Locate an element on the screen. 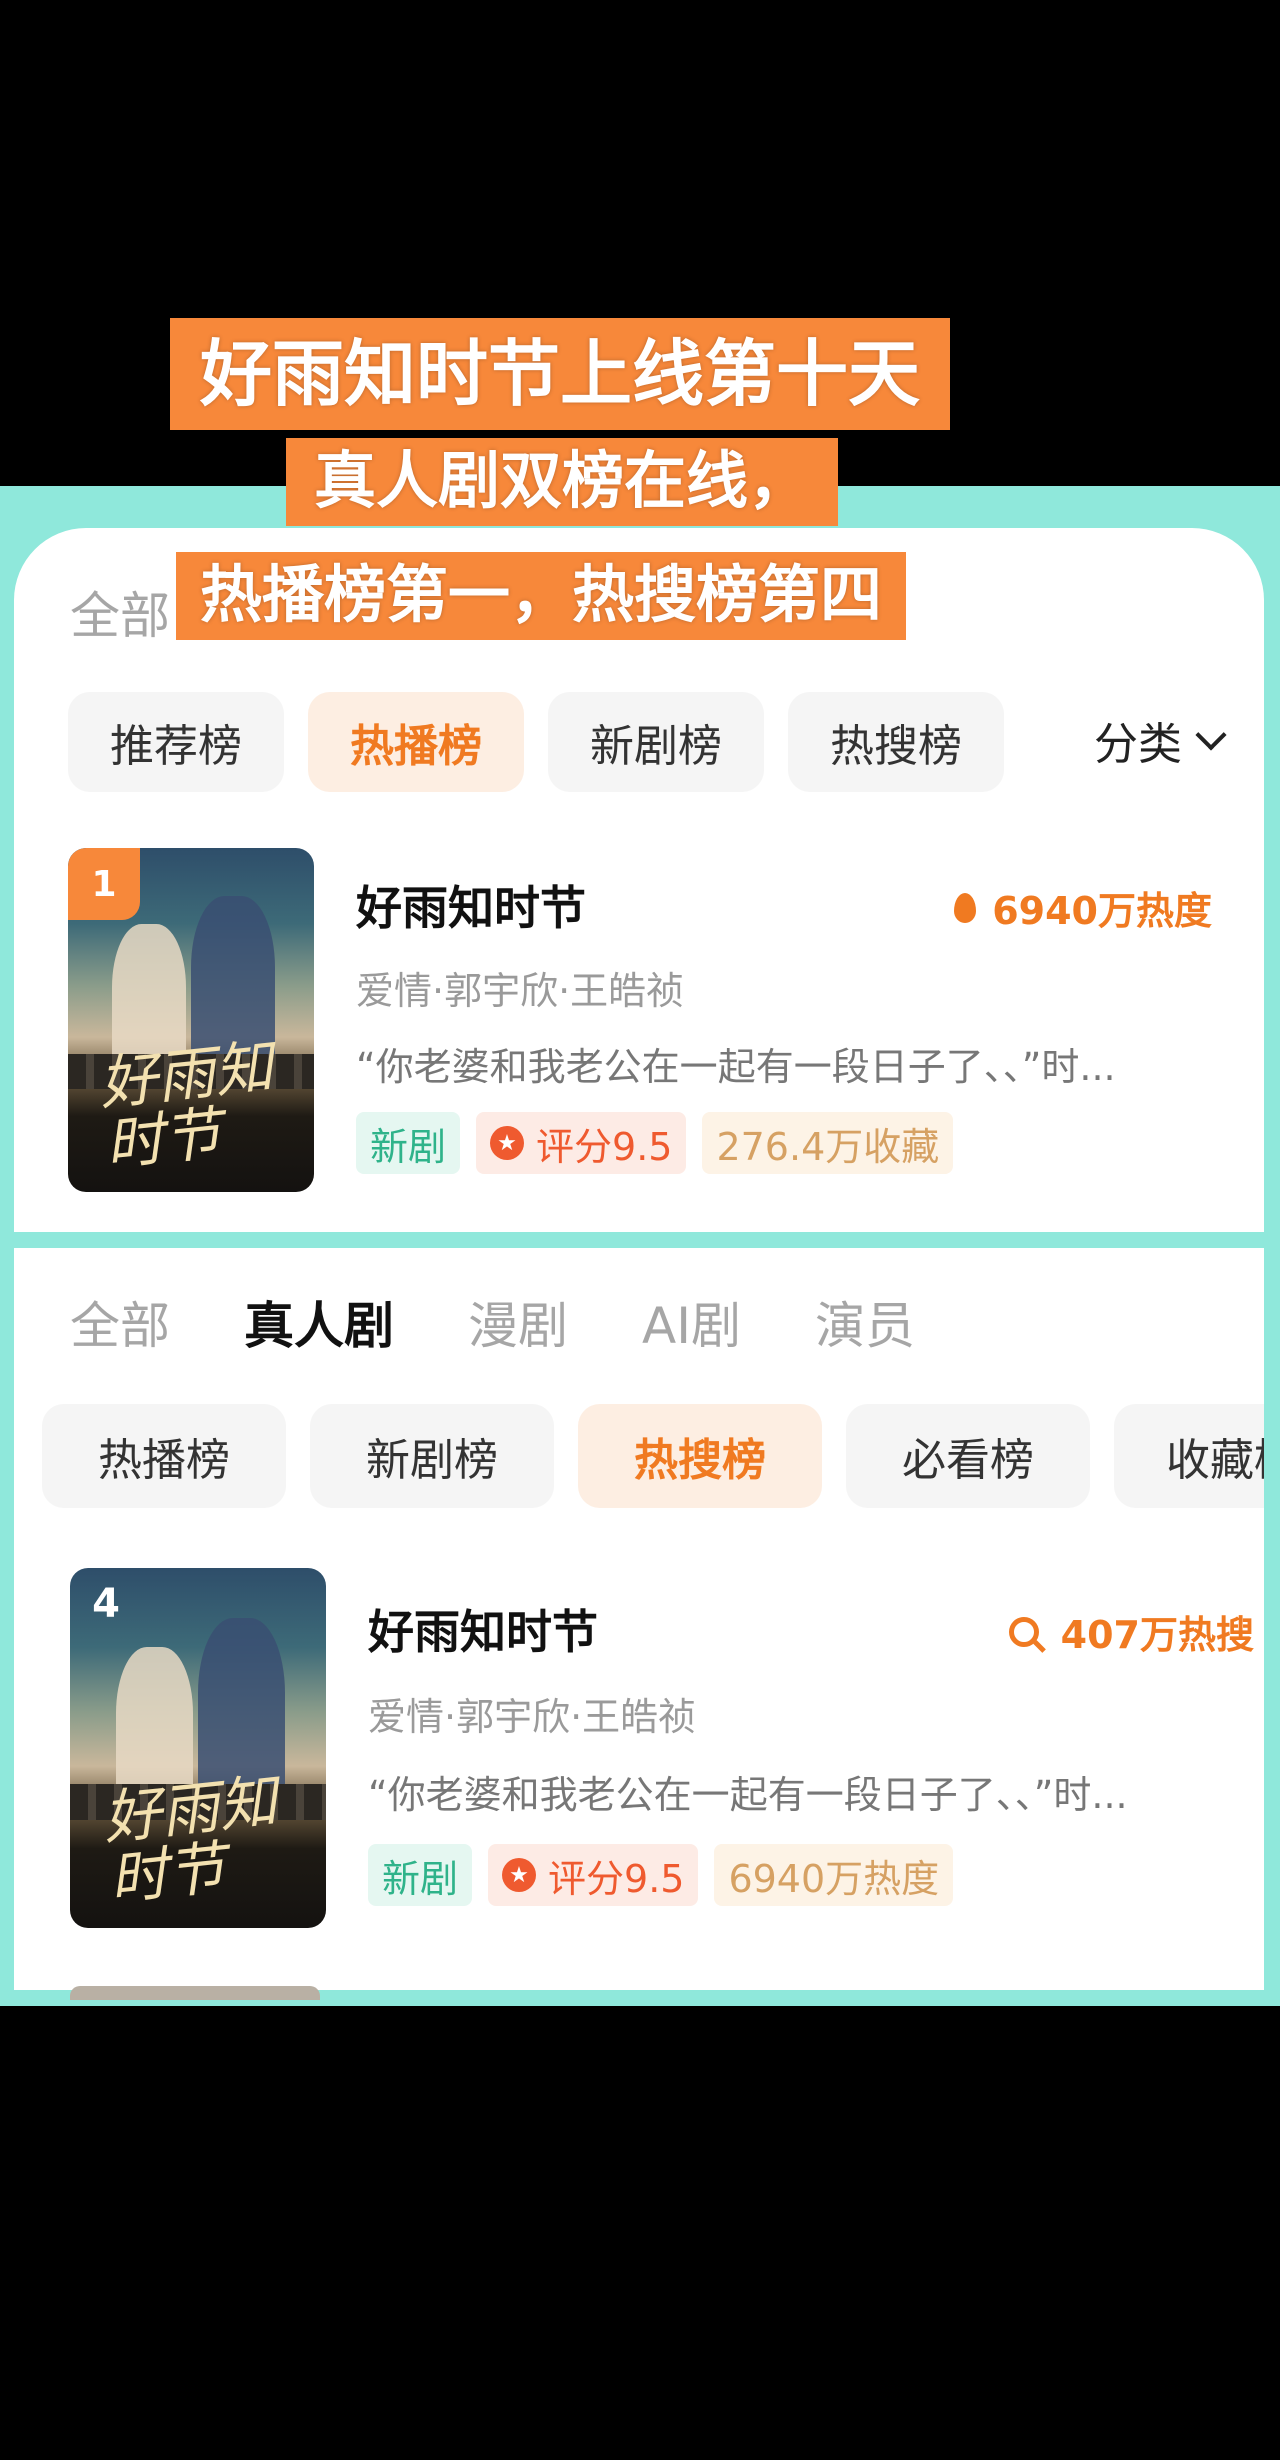  drama-tags: 新剧 评分9.5 6940万热度 is located at coordinates (668, 1875).